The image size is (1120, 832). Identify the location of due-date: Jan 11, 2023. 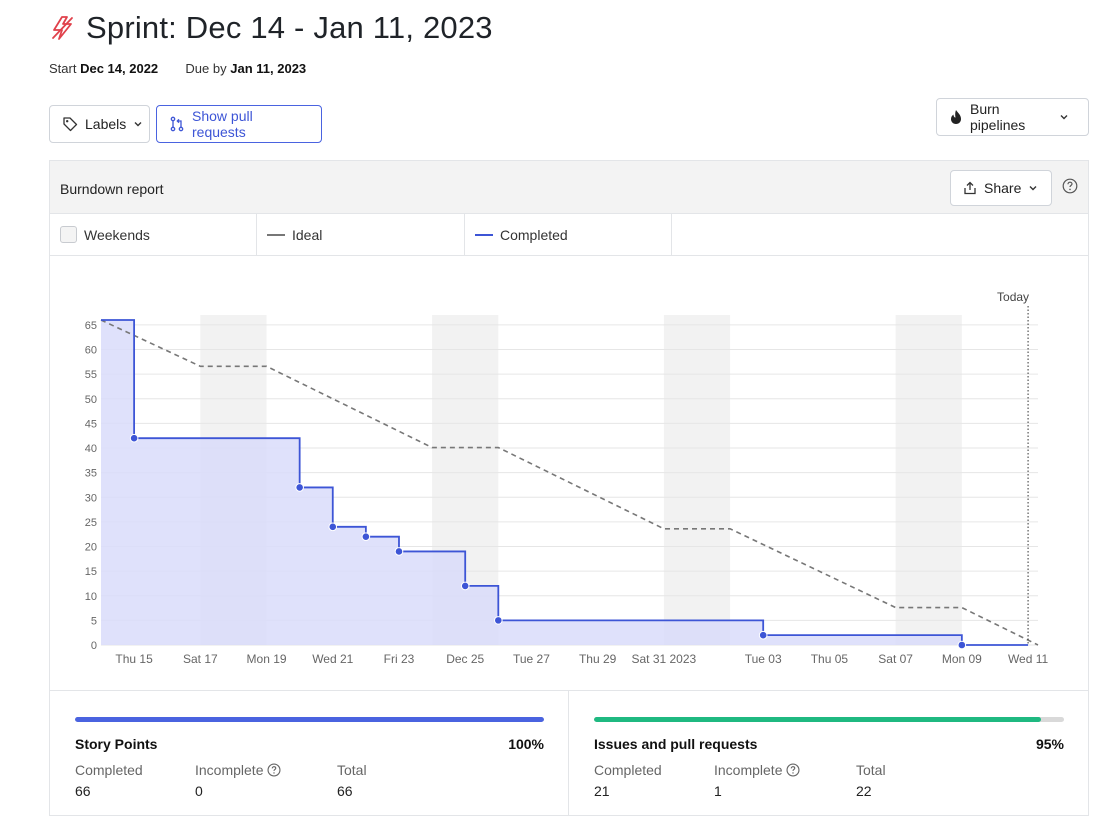
(268, 68).